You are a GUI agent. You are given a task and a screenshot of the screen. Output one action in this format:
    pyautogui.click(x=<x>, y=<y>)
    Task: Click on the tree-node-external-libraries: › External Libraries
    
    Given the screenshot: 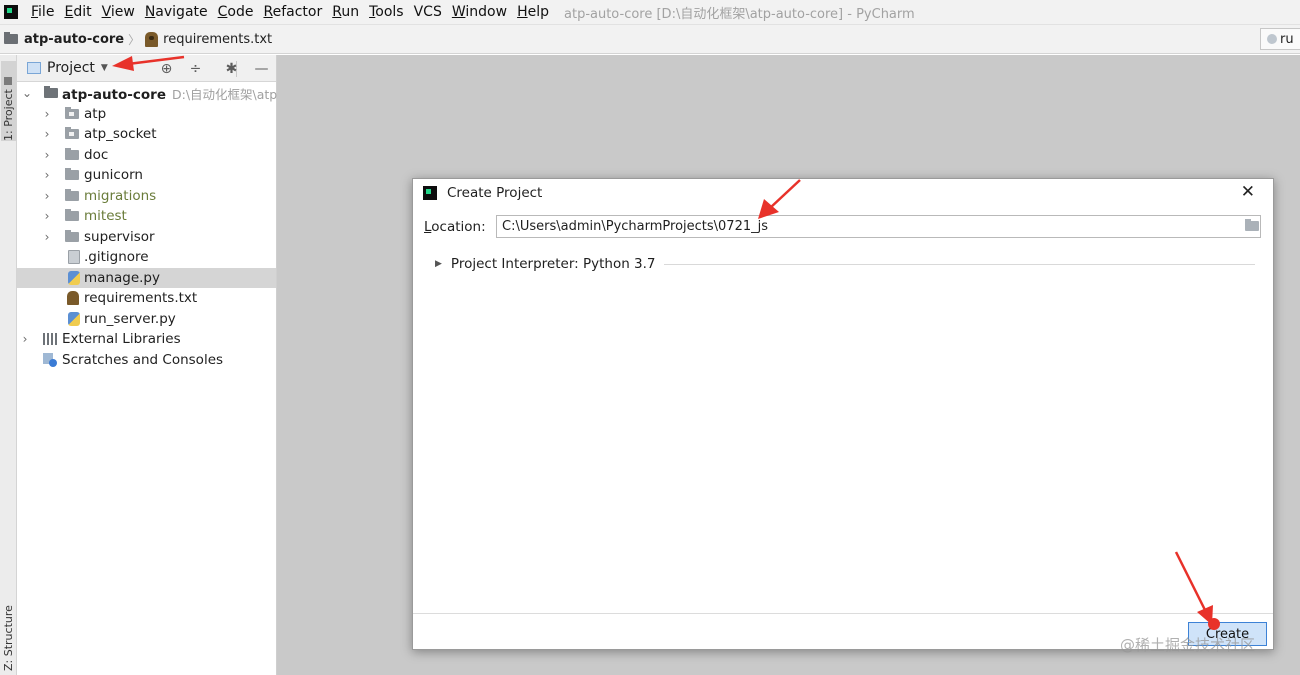 What is the action you would take?
    pyautogui.click(x=146, y=339)
    